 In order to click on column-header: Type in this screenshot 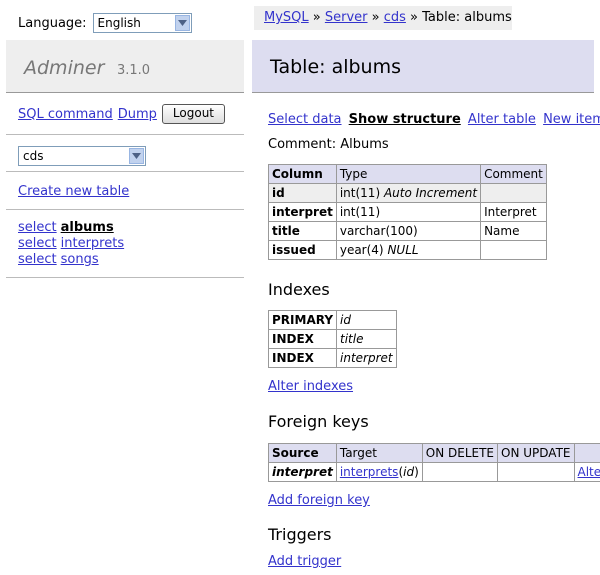, I will do `click(408, 174)`.